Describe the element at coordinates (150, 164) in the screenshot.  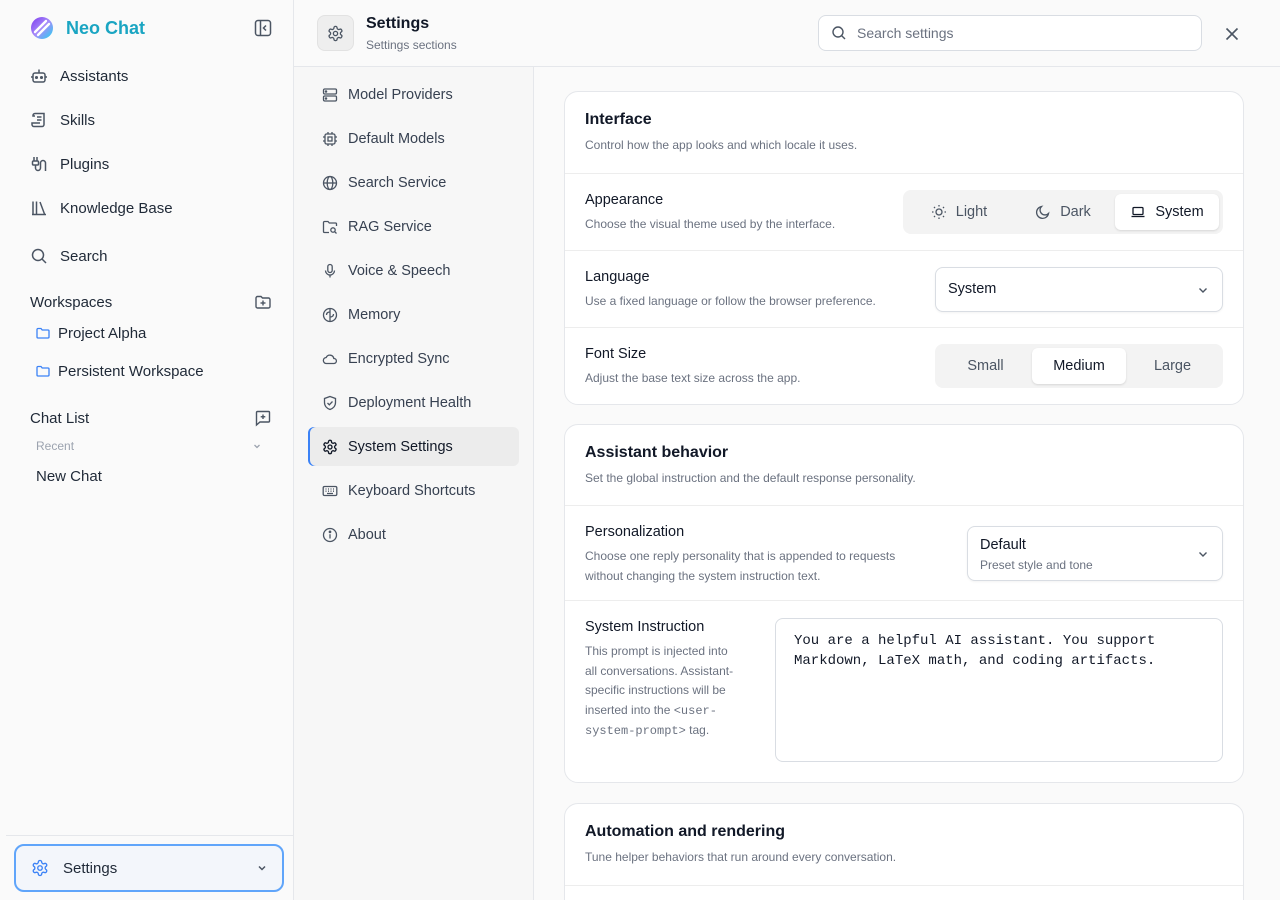
I see `sidebar-item-plugins: Plugins` at that location.